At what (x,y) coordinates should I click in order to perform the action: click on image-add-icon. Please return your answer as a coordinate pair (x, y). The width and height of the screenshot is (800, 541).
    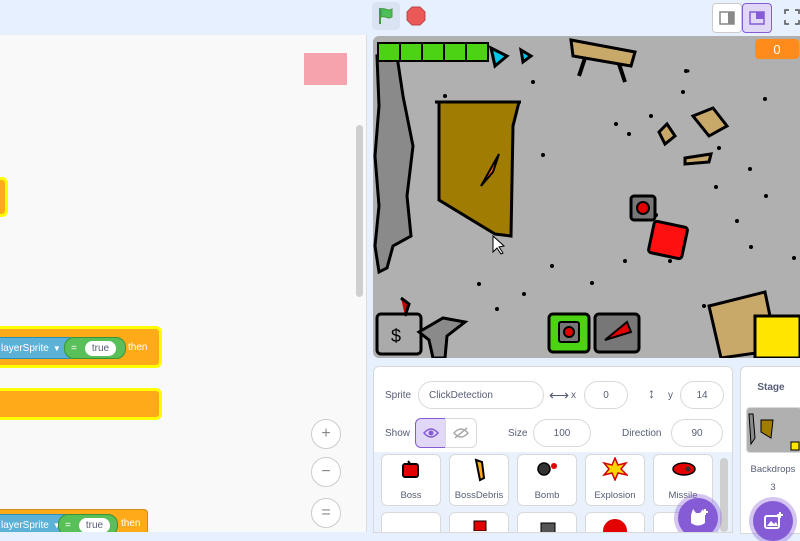
    Looking at the image, I should click on (773, 520).